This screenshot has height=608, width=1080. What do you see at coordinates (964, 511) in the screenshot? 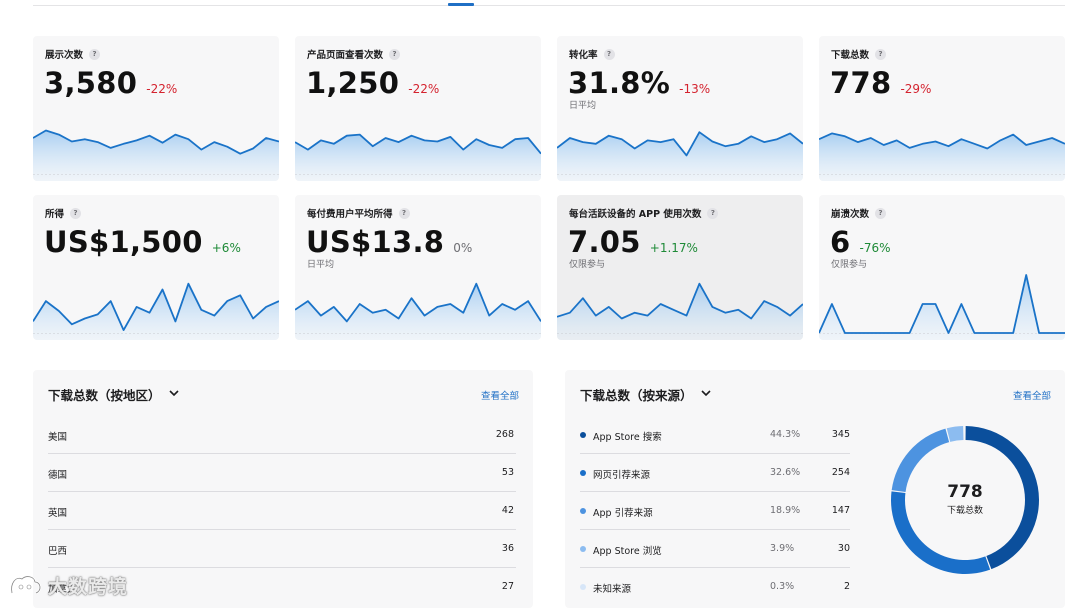
I see `donut-label: 下载总数` at bounding box center [964, 511].